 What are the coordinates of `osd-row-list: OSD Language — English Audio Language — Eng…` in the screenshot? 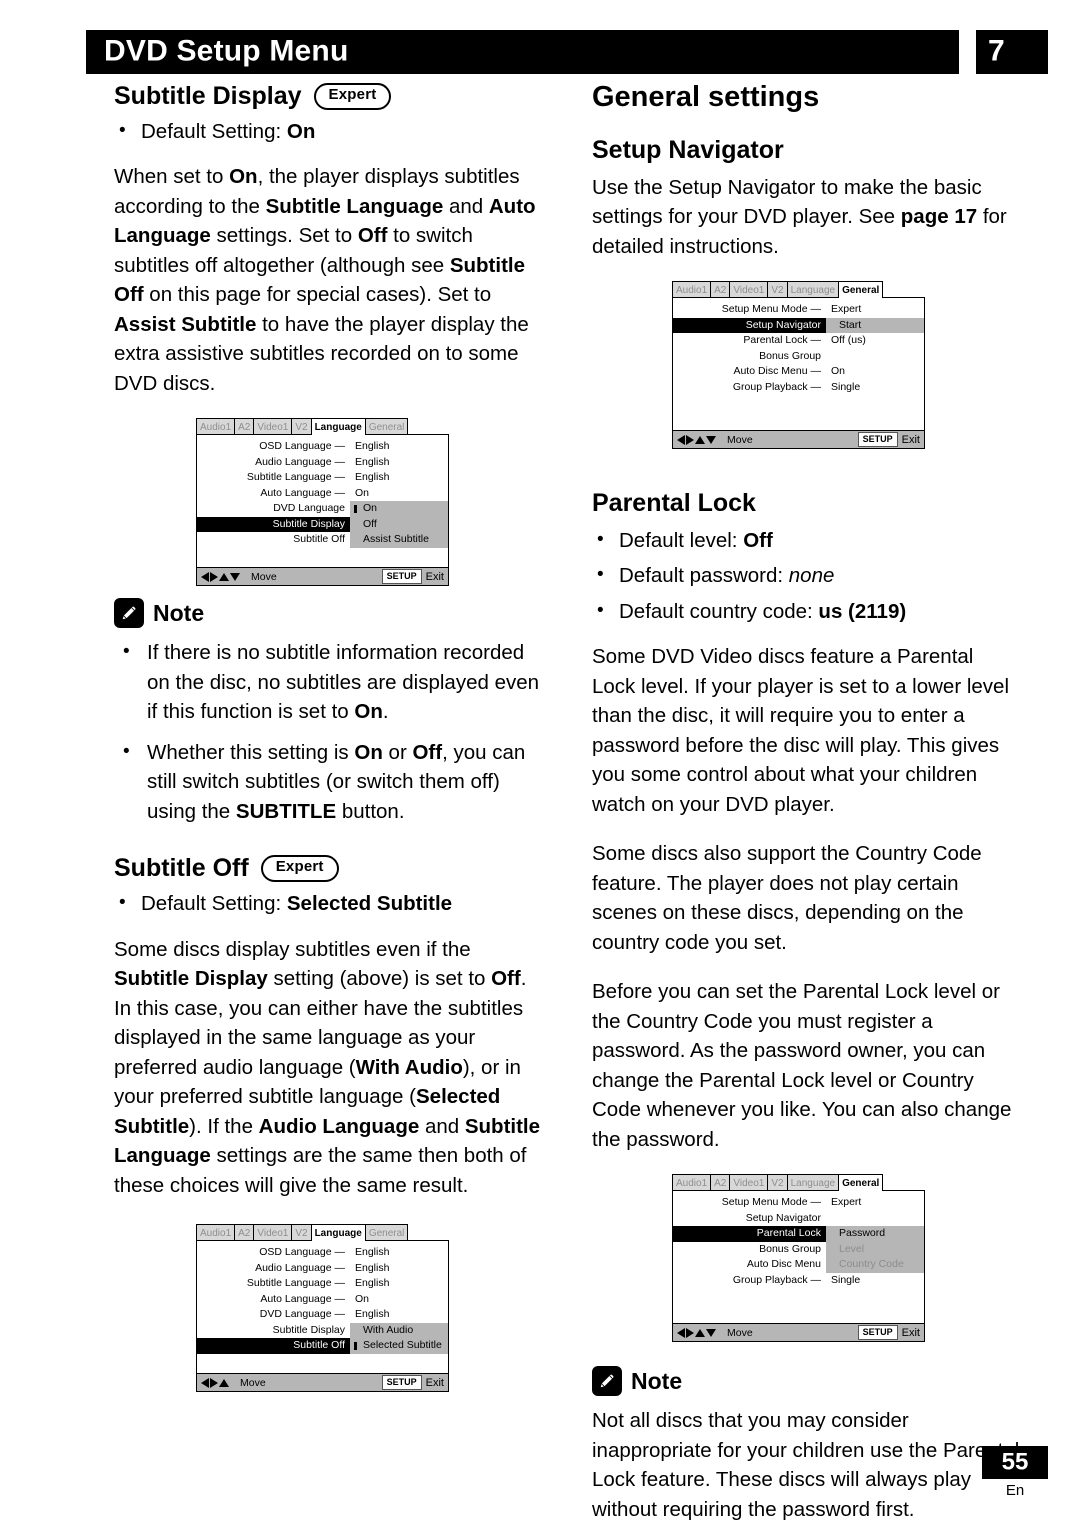 It's located at (322, 1307).